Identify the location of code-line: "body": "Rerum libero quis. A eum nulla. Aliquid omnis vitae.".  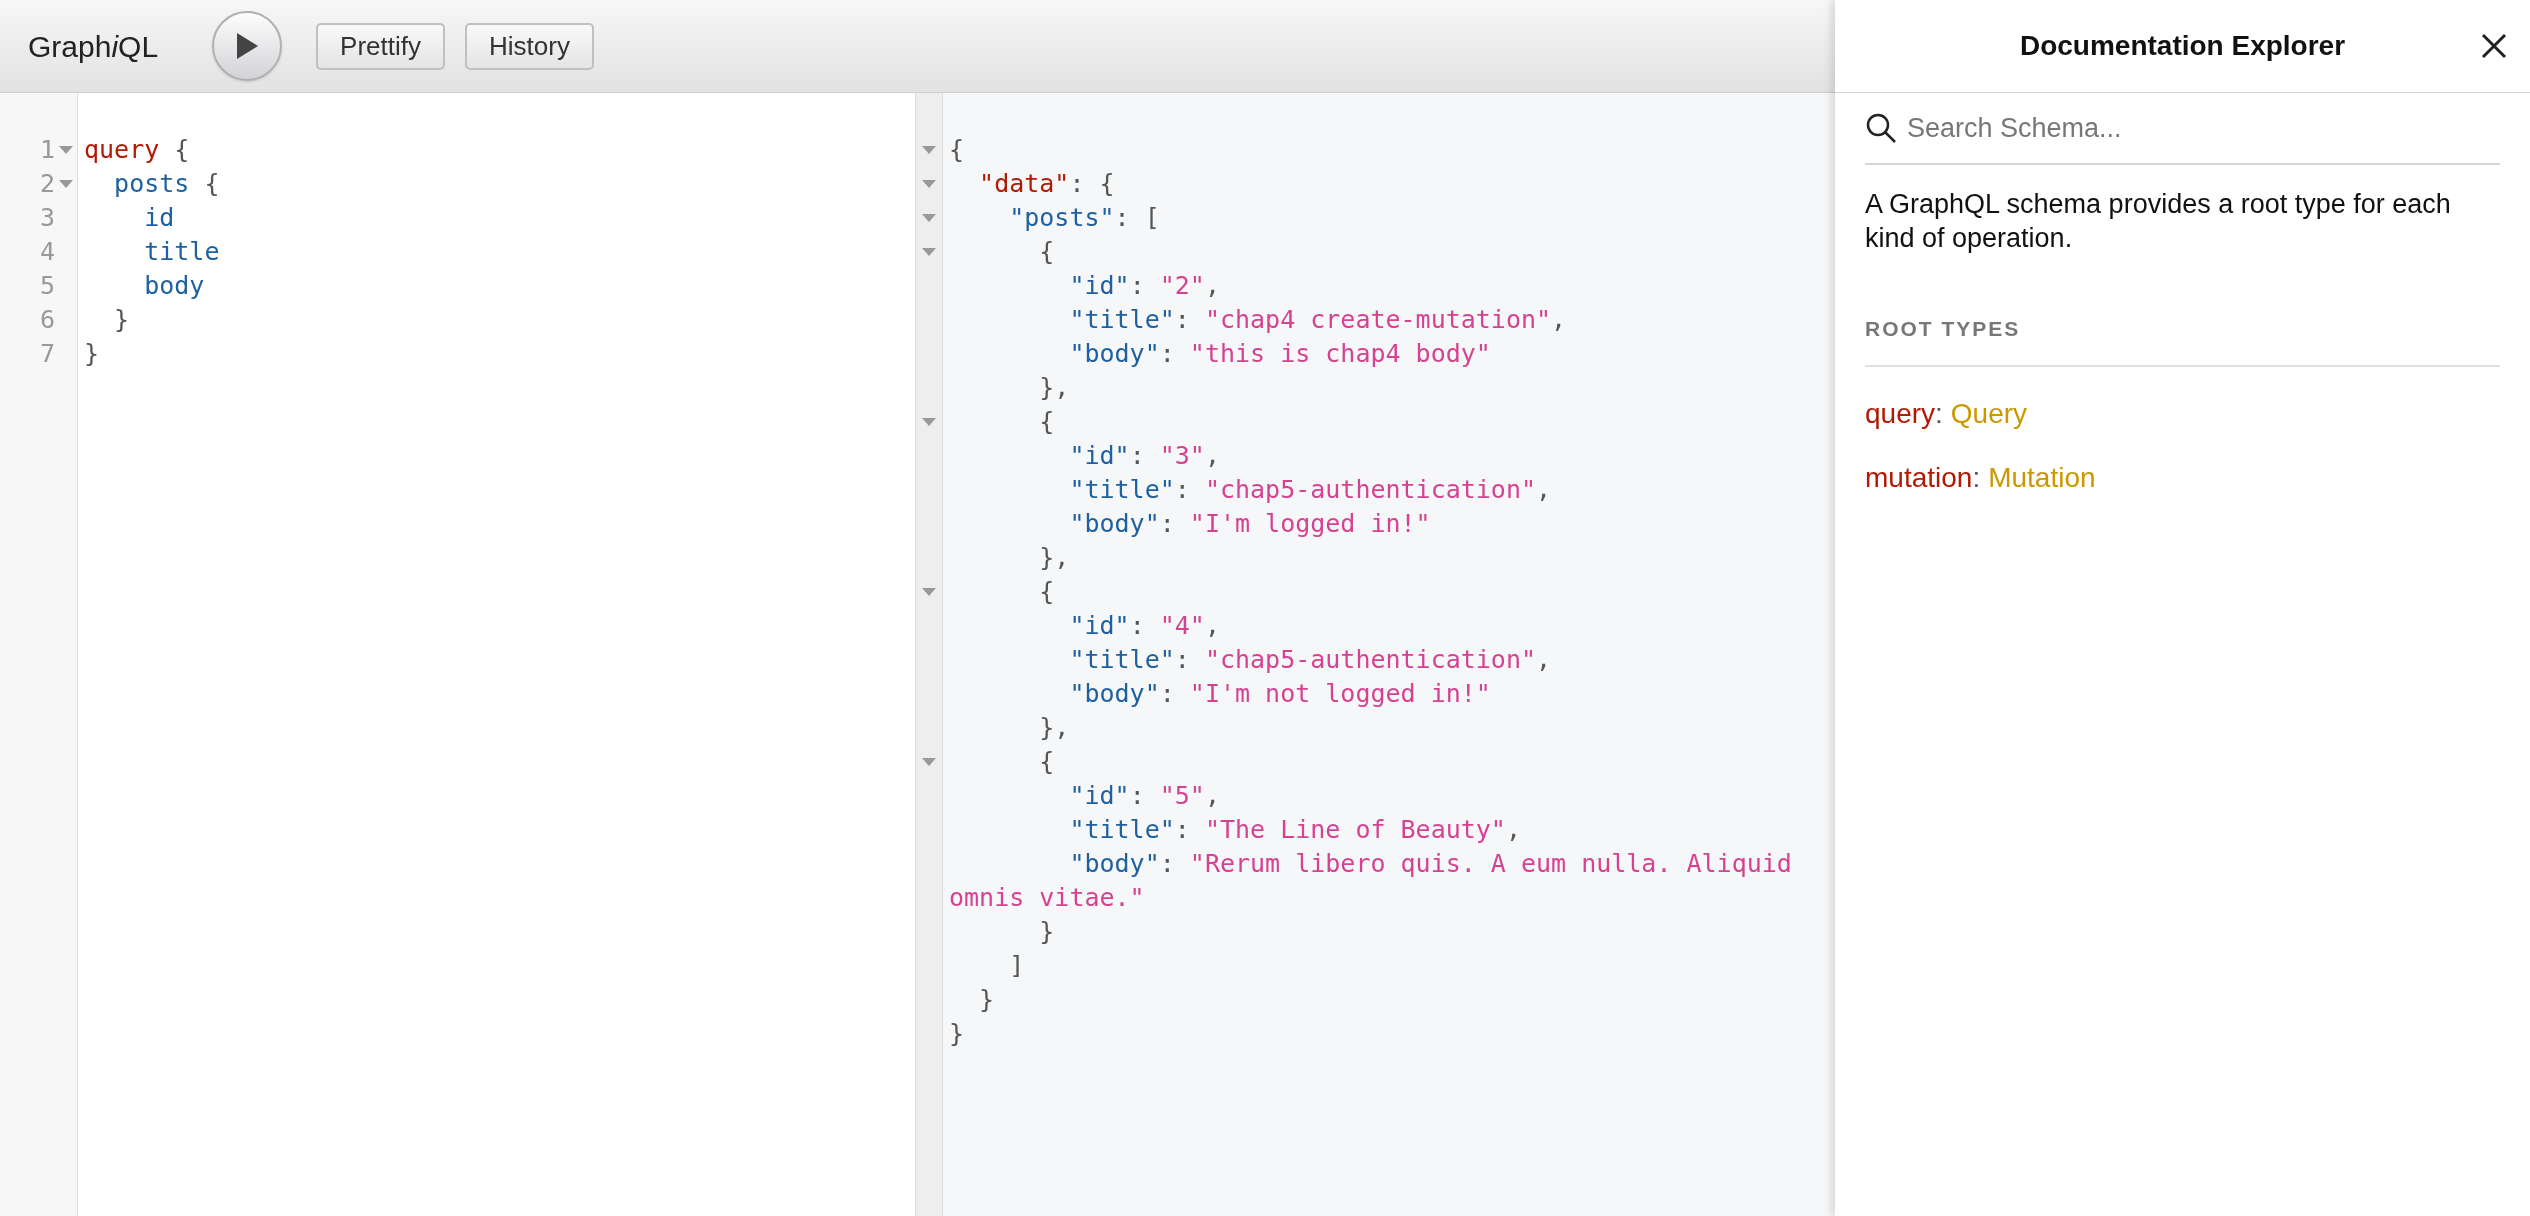
(1370, 881).